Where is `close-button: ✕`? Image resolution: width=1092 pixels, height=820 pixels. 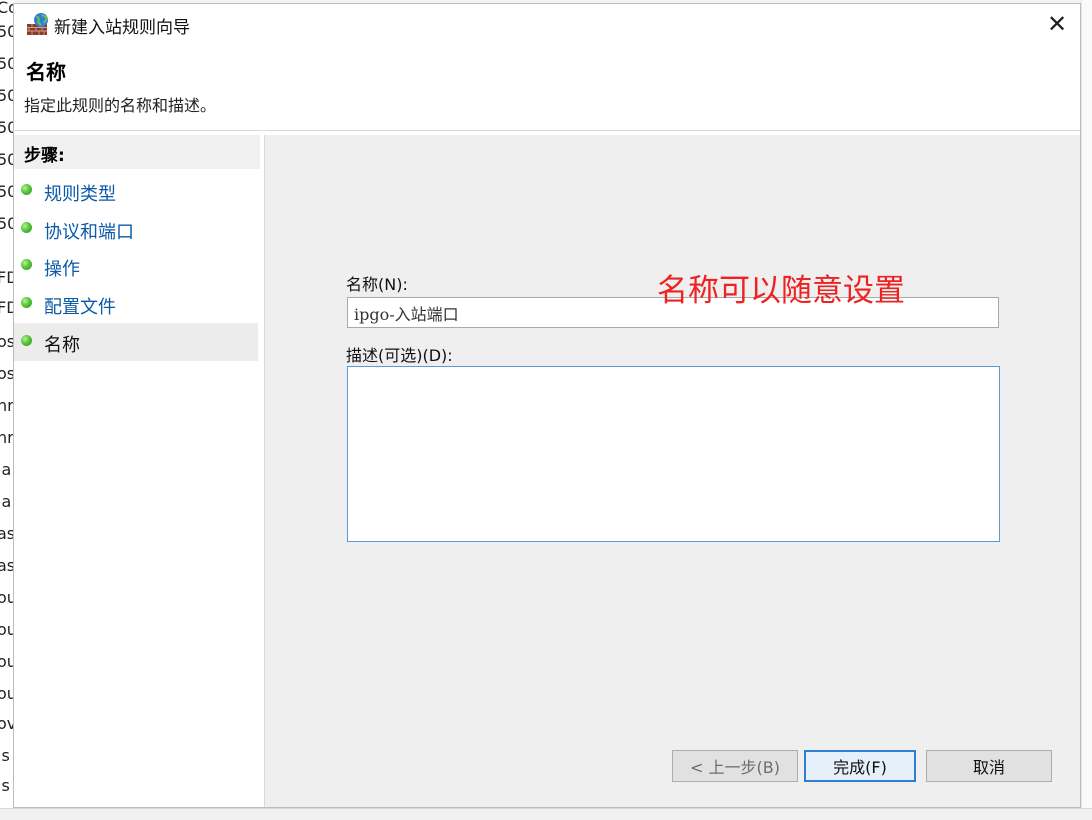 close-button: ✕ is located at coordinates (1057, 24).